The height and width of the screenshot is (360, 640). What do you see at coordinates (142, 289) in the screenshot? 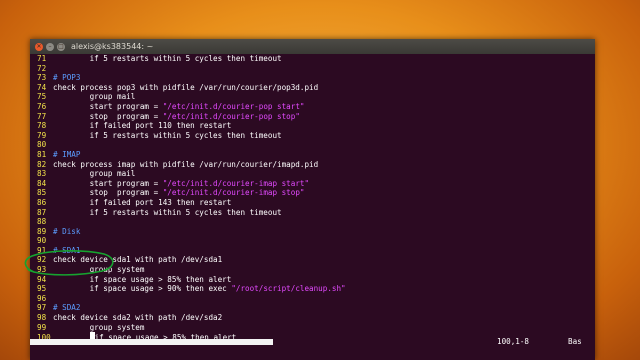
I see `code-text: if space usage > 90% then exec` at bounding box center [142, 289].